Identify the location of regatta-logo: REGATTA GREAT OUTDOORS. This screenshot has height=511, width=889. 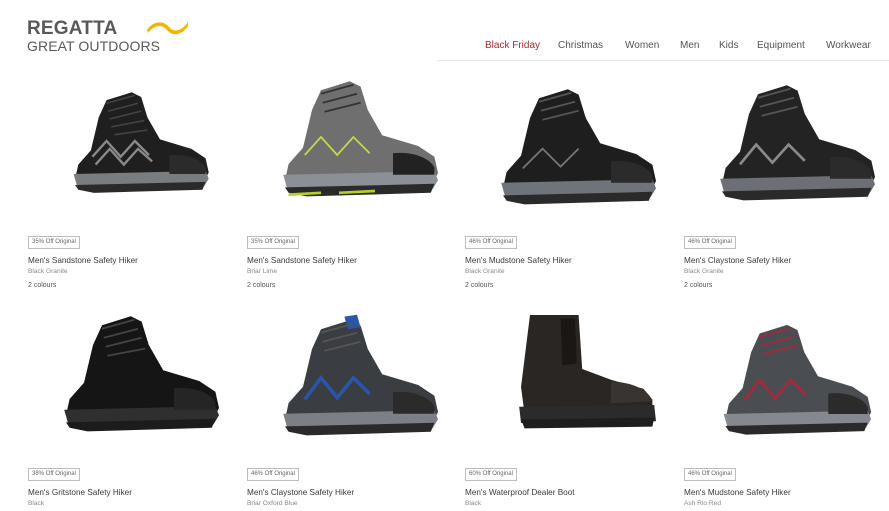
(107, 36).